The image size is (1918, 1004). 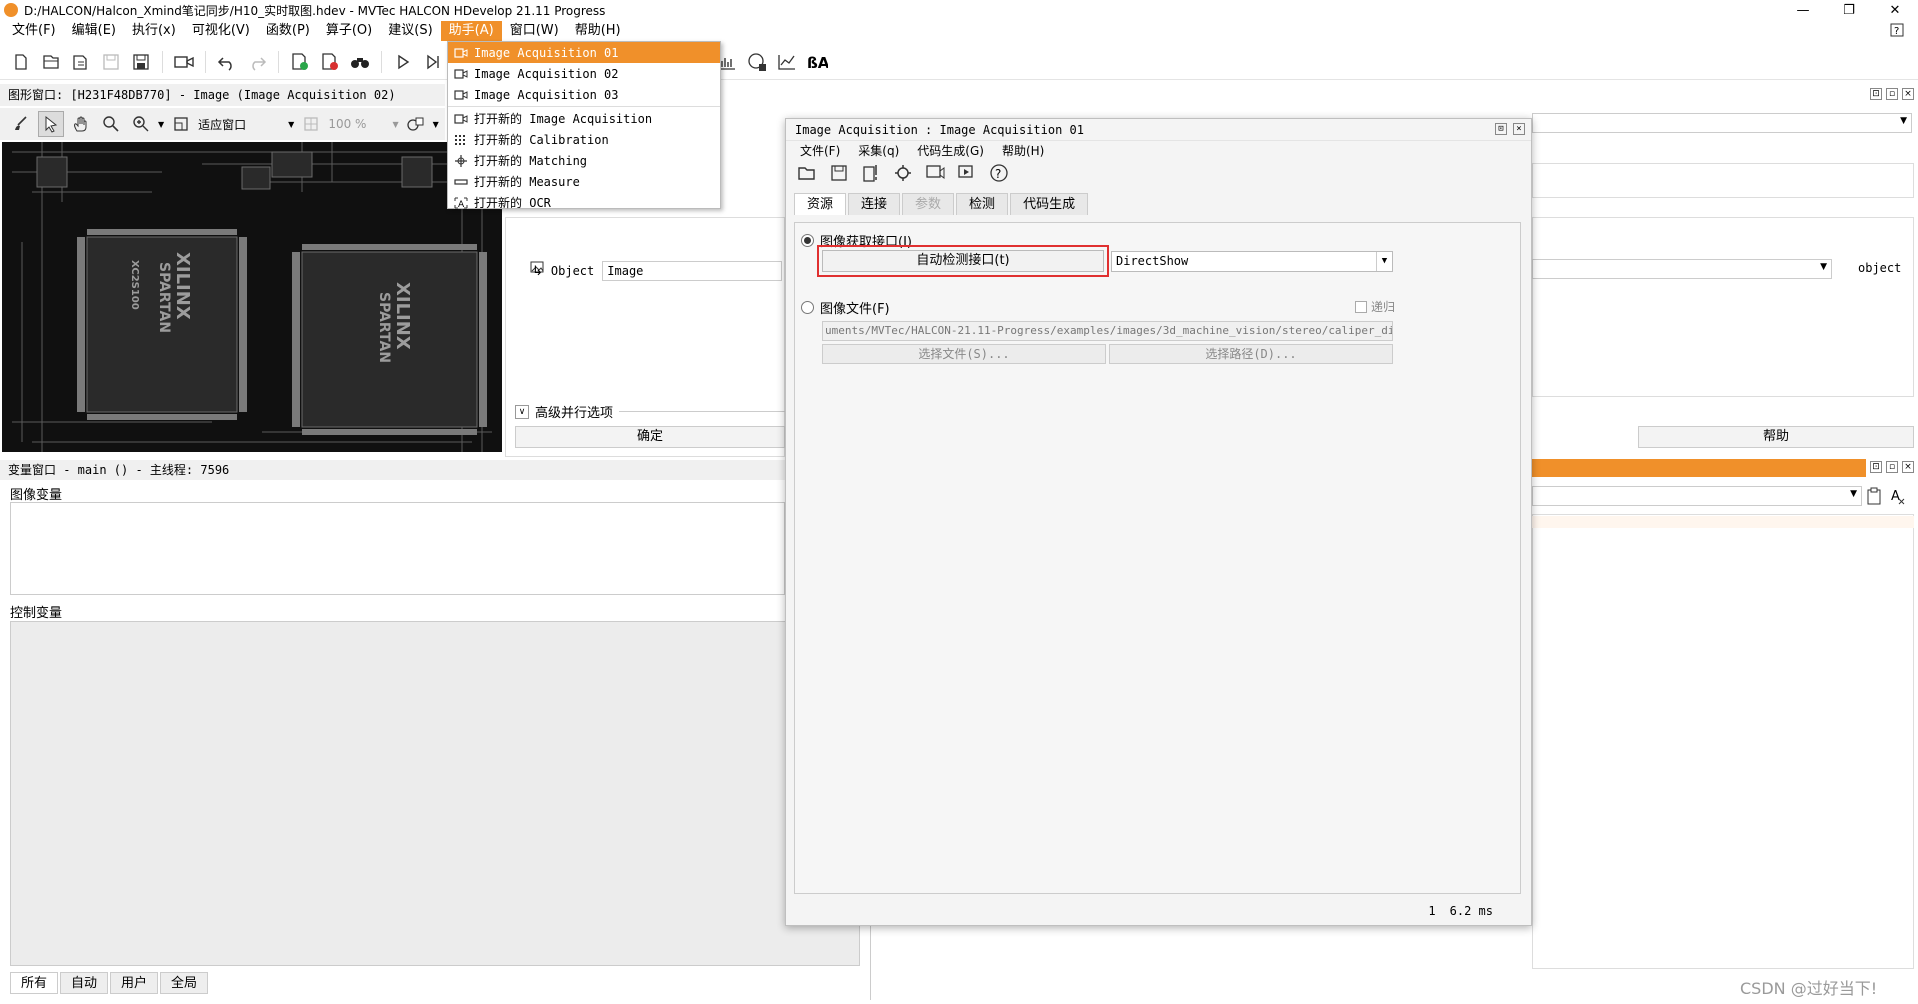 I want to click on dialog-menu-file: 文件(F), so click(x=820, y=150).